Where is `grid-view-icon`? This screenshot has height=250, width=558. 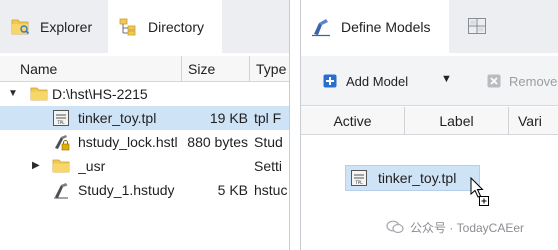 grid-view-icon is located at coordinates (477, 26).